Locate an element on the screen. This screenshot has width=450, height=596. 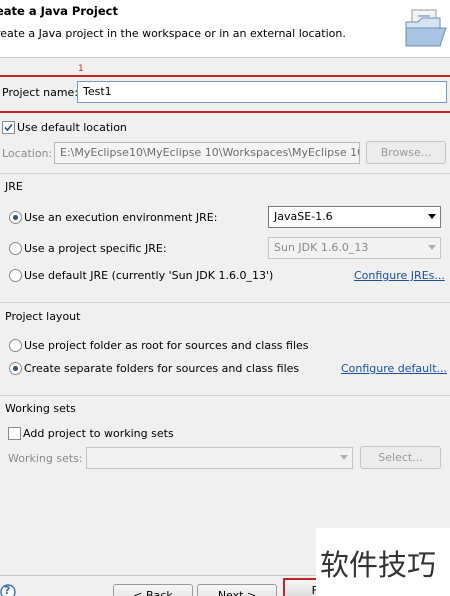
jre-environment-select: JavaSE-1.6 is located at coordinates (354, 217).